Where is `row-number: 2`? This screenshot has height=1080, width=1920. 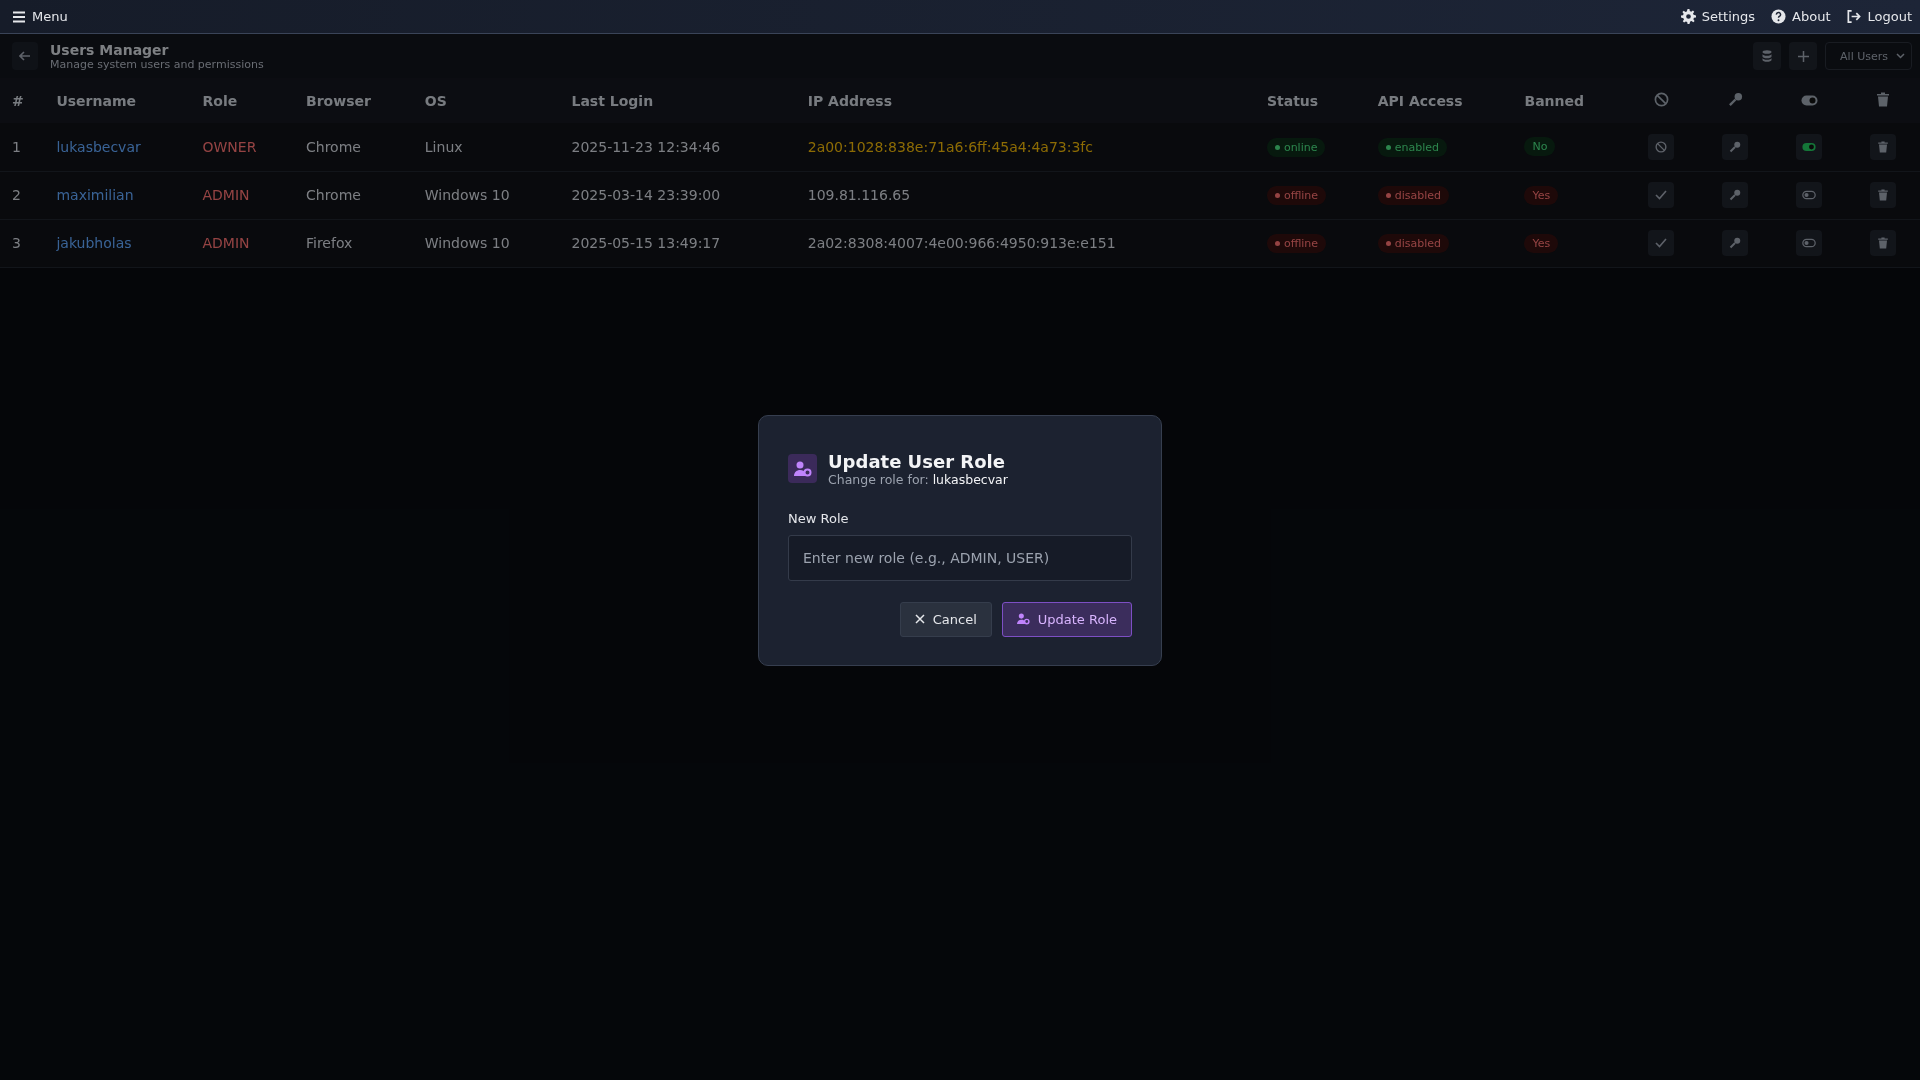
row-number: 2 is located at coordinates (22, 195).